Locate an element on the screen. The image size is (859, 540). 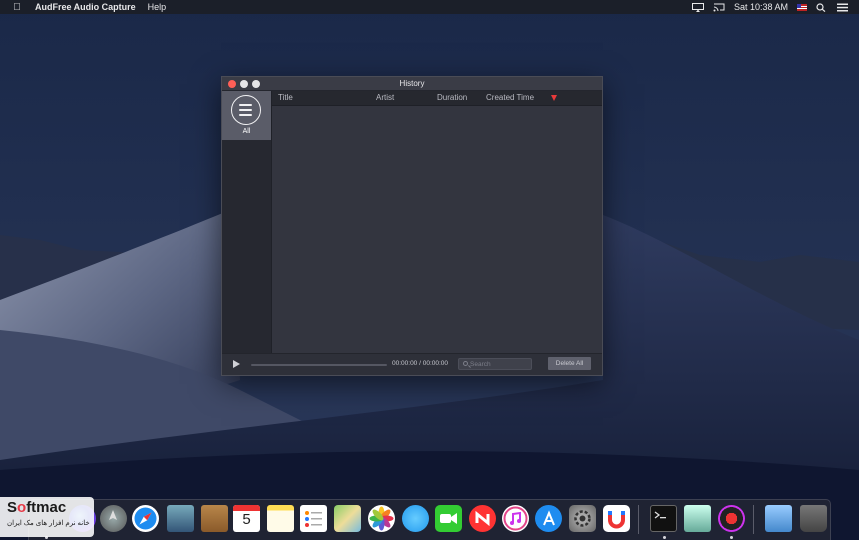
dock-reminders is located at coordinates (313, 518).